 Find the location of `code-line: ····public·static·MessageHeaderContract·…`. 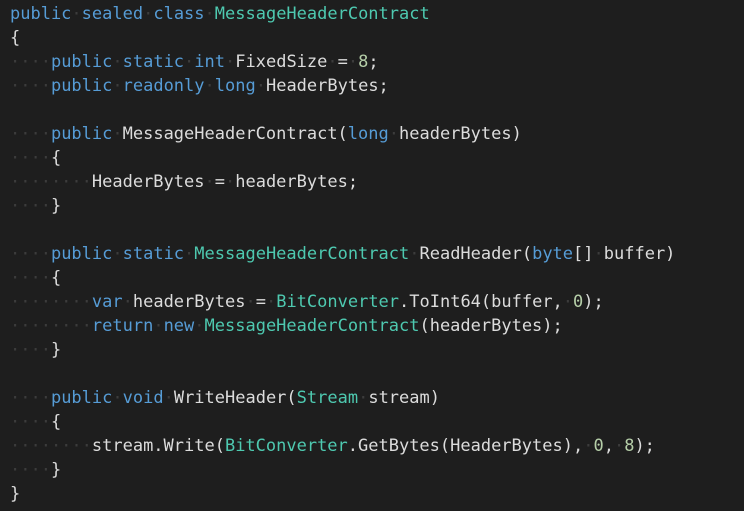

code-line: ····public·static·MessageHeaderContract·… is located at coordinates (372, 254).